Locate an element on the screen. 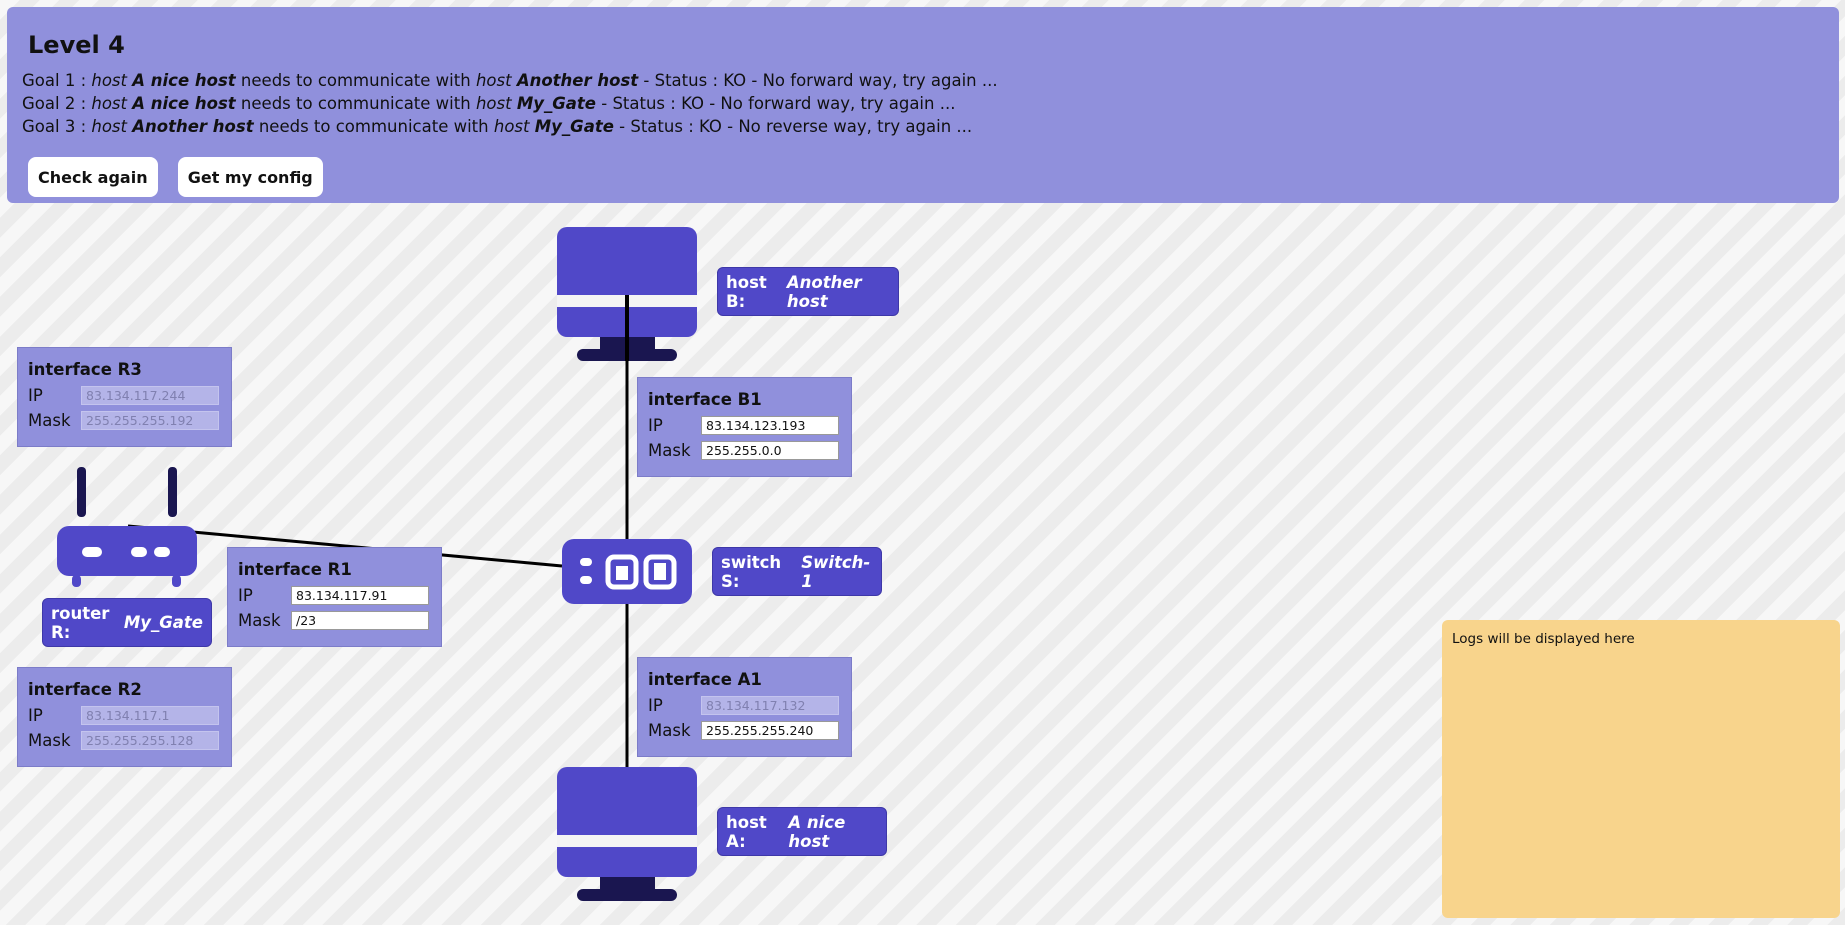 The width and height of the screenshot is (1845, 925). interface-a1-mask-input is located at coordinates (770, 730).